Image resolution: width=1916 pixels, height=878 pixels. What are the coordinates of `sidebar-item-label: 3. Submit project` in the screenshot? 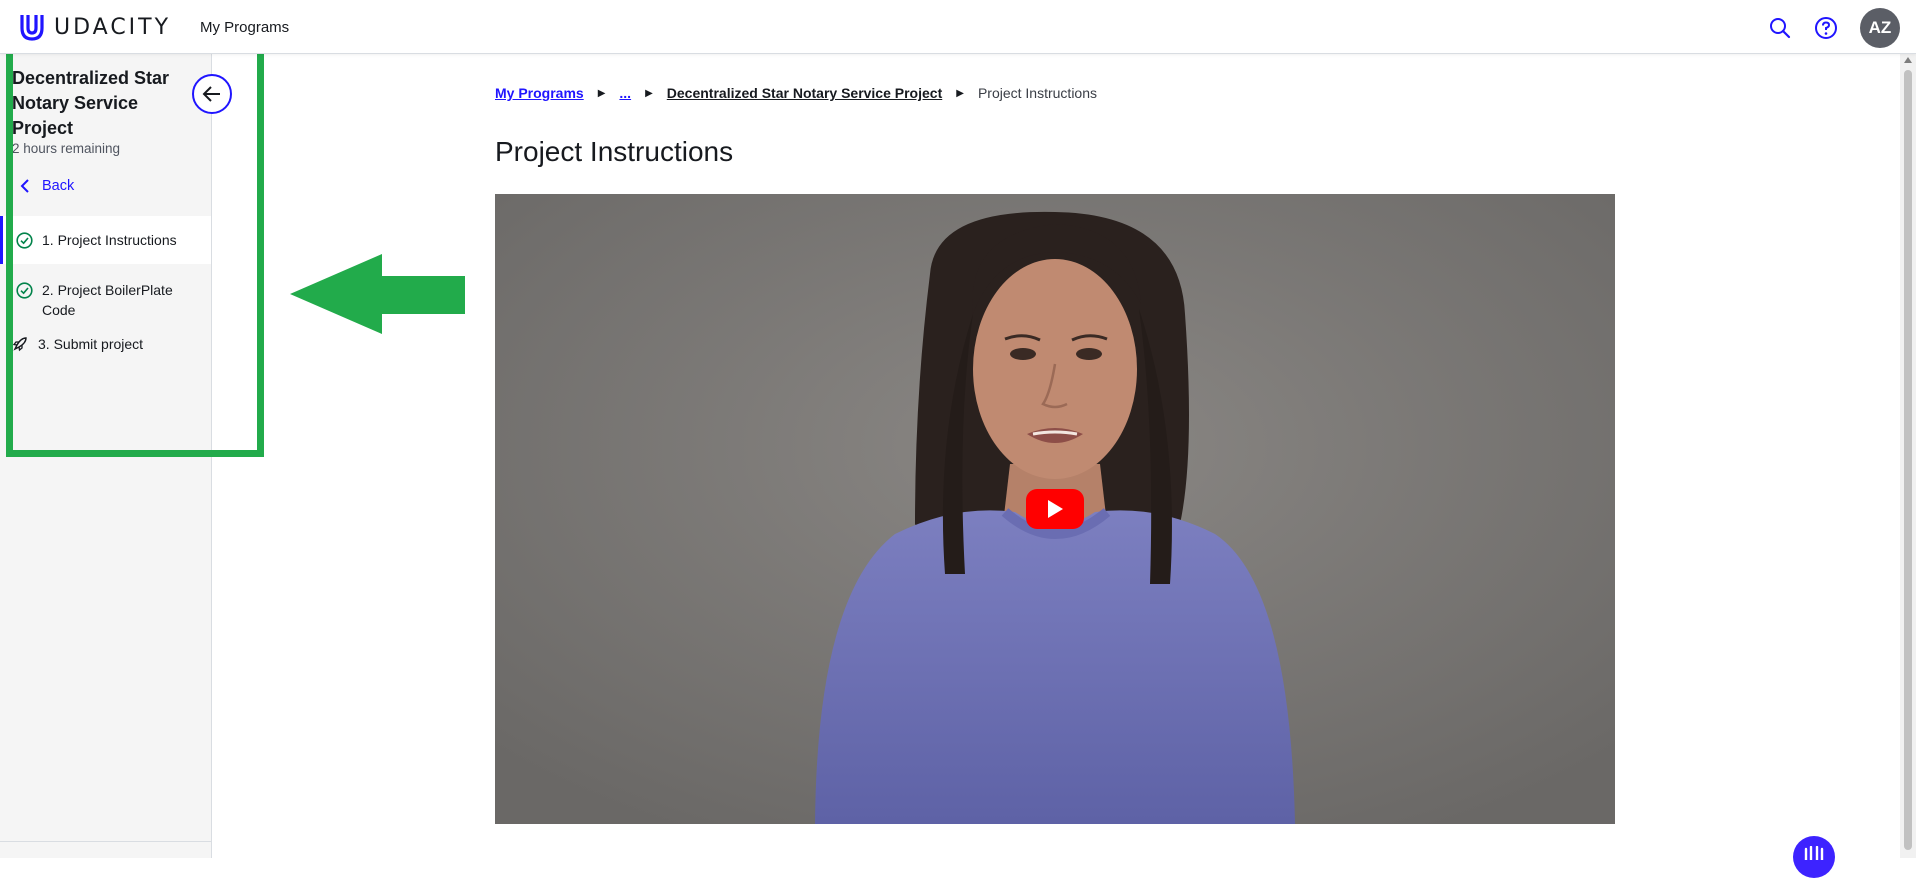 It's located at (91, 344).